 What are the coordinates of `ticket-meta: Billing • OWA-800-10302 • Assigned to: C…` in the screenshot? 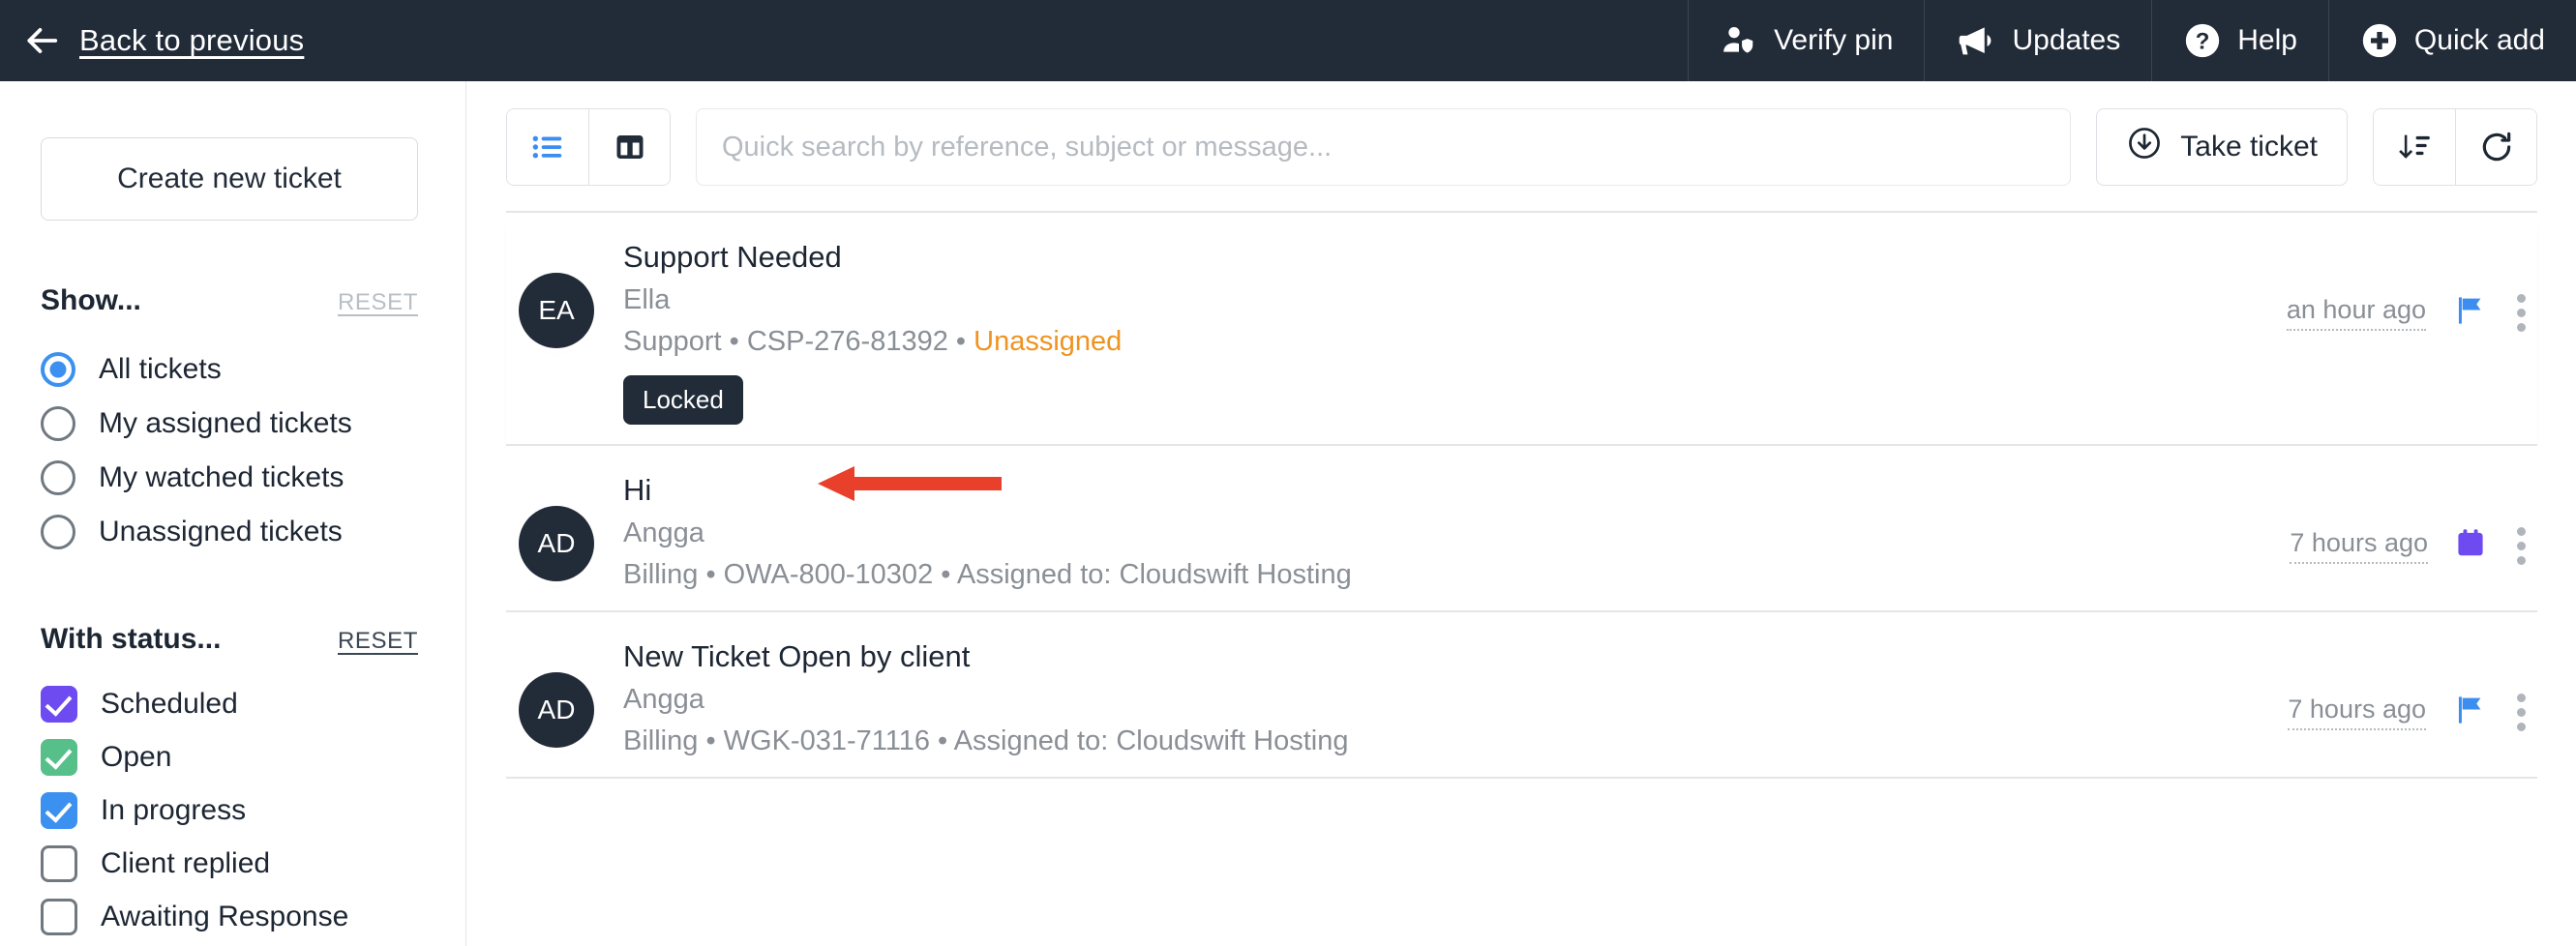 It's located at (1456, 575).